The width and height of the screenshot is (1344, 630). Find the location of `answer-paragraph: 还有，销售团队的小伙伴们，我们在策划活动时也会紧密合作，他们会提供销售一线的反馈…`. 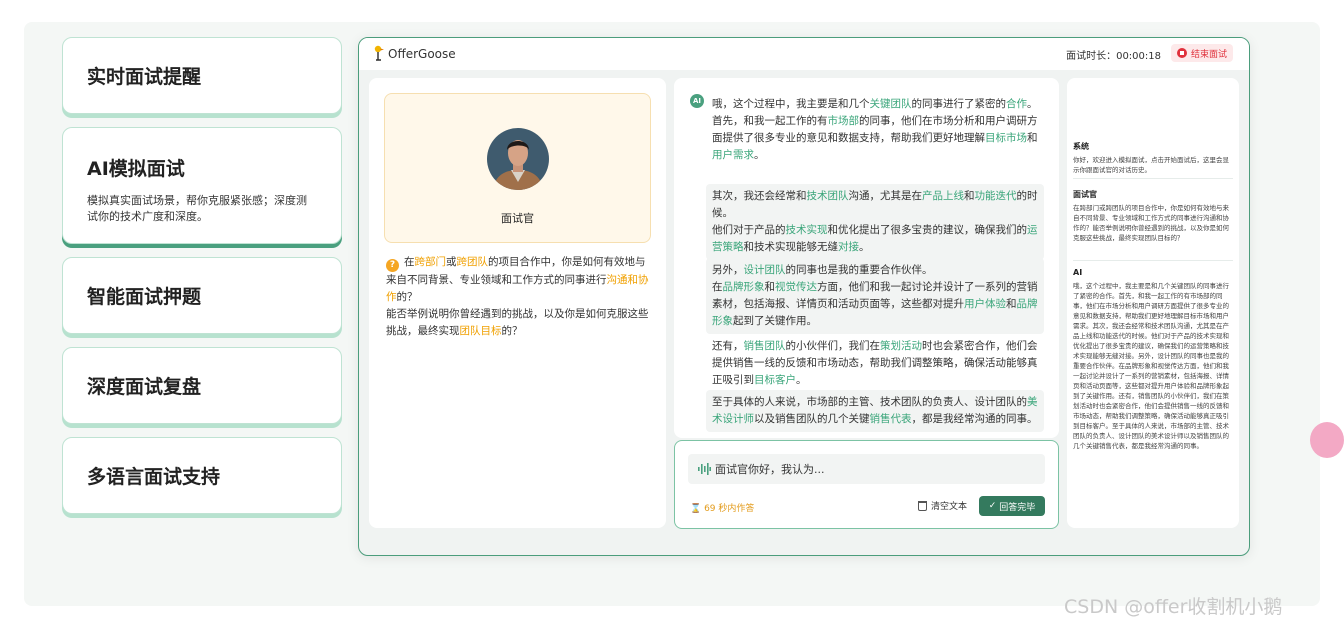

answer-paragraph: 还有，销售团队的小伙伴们，我们在策划活动时也会紧密合作，他们会提供销售一线的反馈… is located at coordinates (875, 363).